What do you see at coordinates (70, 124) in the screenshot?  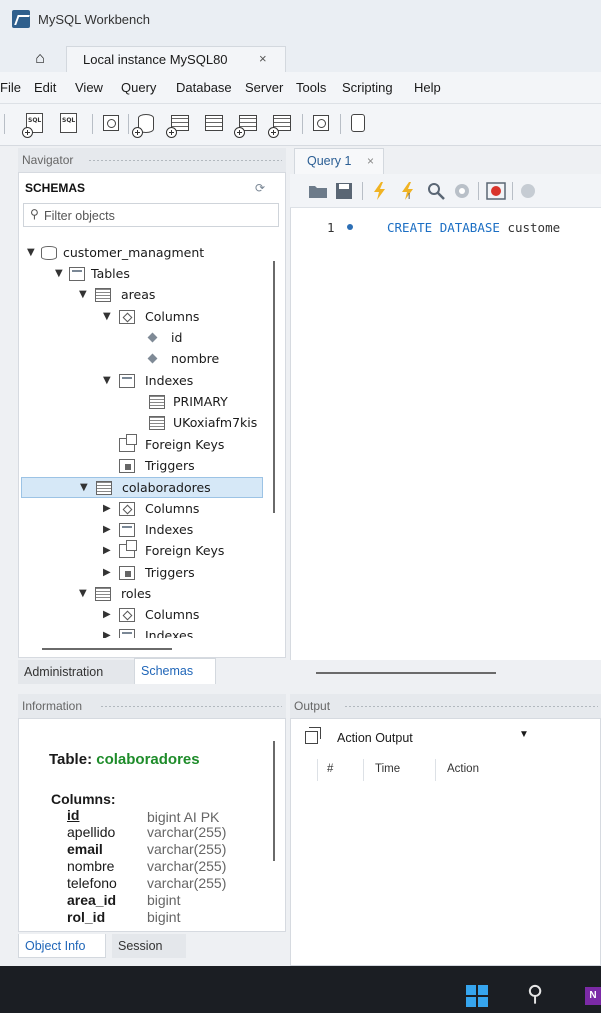 I see `open-sql-script-icon: SQL` at bounding box center [70, 124].